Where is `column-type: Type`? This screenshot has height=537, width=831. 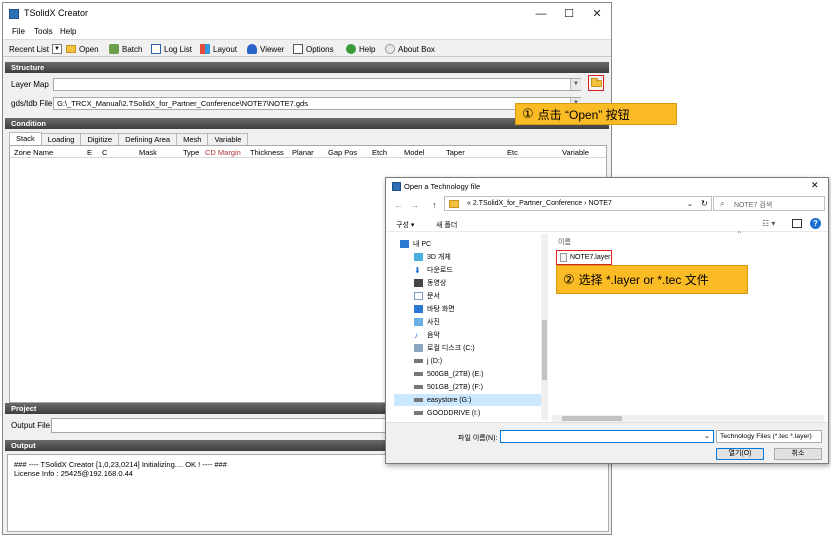 column-type: Type is located at coordinates (191, 152).